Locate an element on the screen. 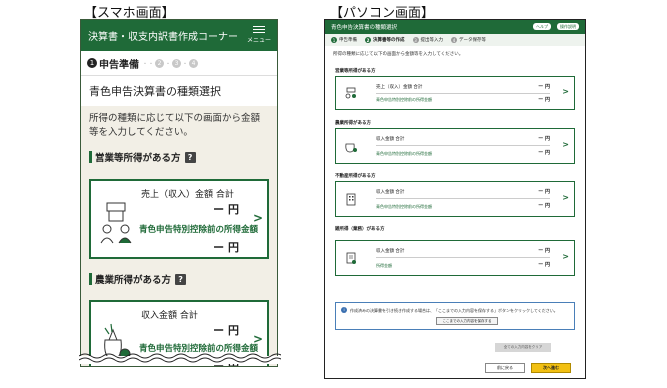  pc-agriculture-card: 収入金額 合計 ー 円 青色申告特別控除前の所得金額 ー 円 > is located at coordinates (455, 146).